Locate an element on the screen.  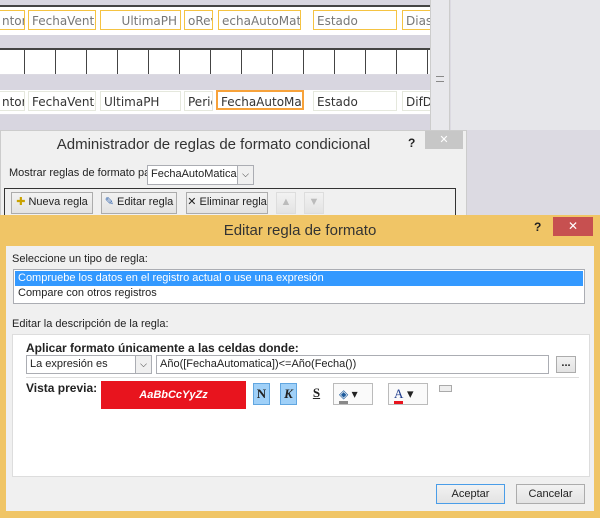
show-rules-select: FechaAutoMatica ⌵ is located at coordinates (200, 175).